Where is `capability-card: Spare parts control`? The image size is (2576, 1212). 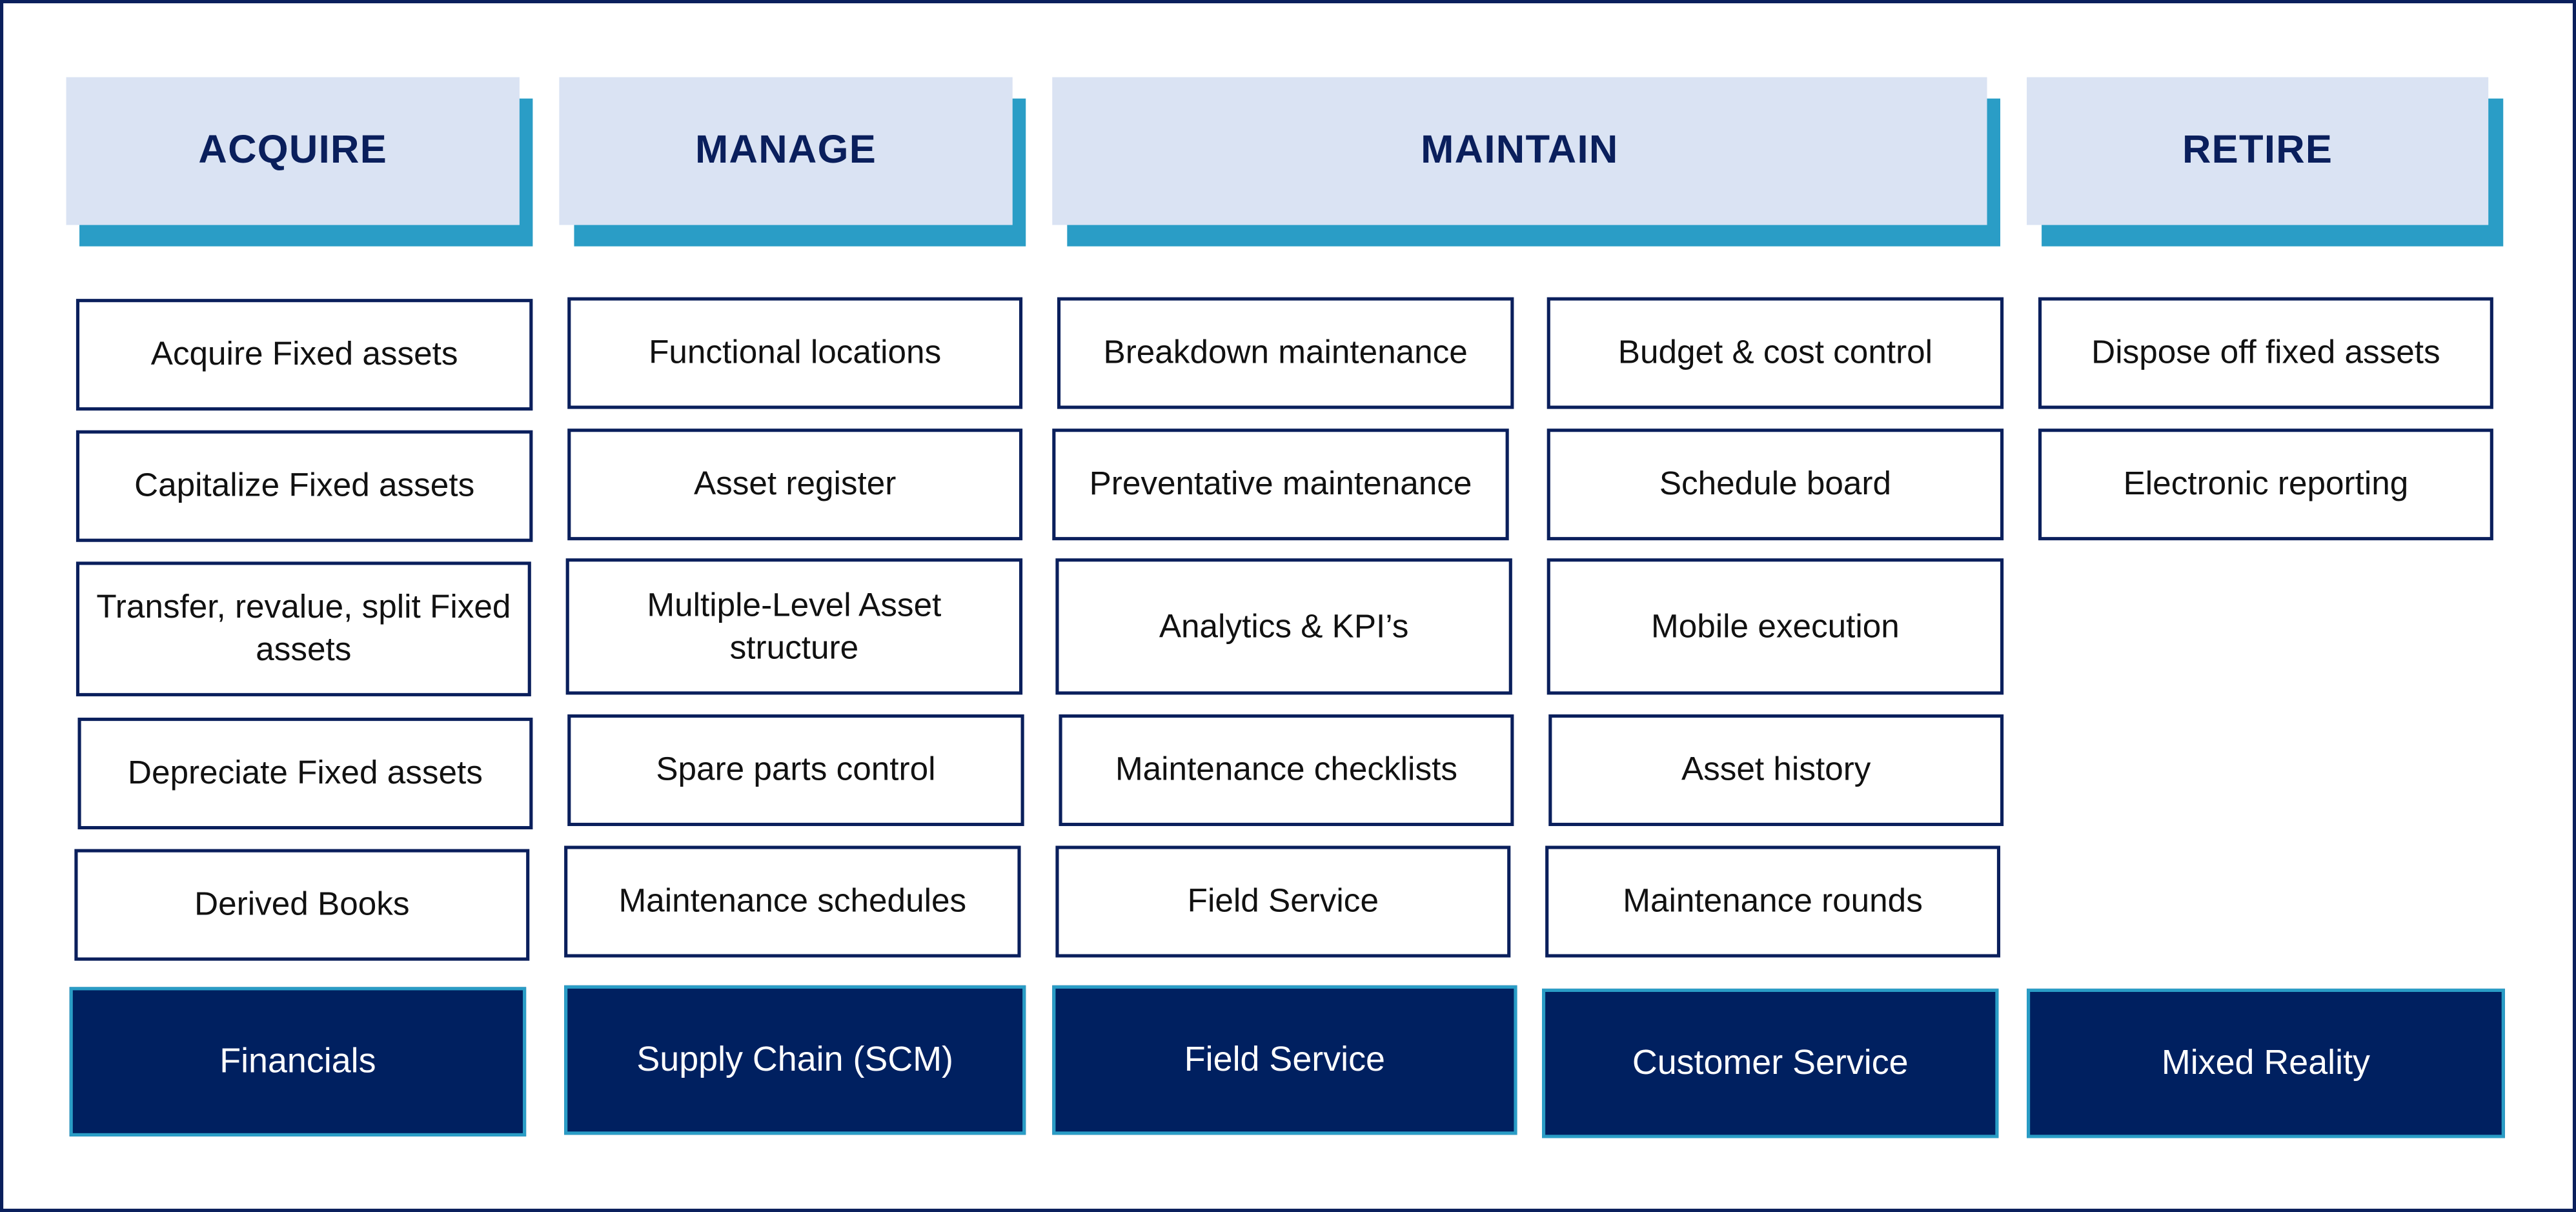
capability-card: Spare parts control is located at coordinates (795, 770).